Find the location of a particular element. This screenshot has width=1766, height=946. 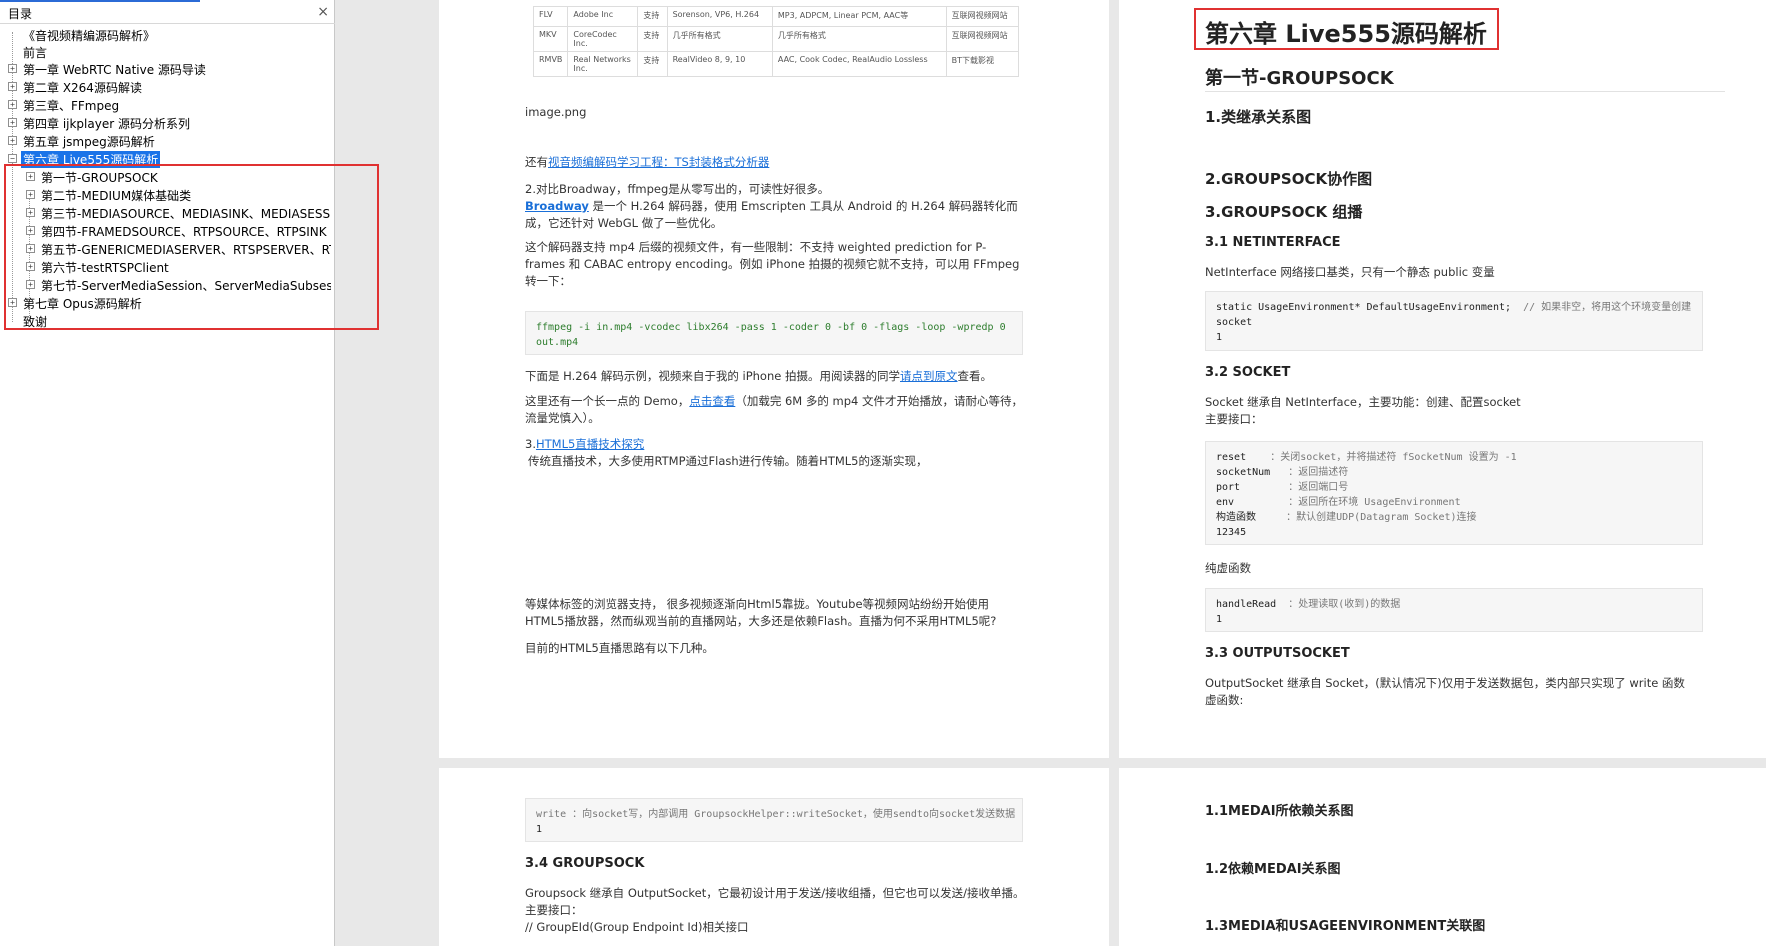

link: 视音频编解码学习工程：TS封装格式分析器 is located at coordinates (658, 162).